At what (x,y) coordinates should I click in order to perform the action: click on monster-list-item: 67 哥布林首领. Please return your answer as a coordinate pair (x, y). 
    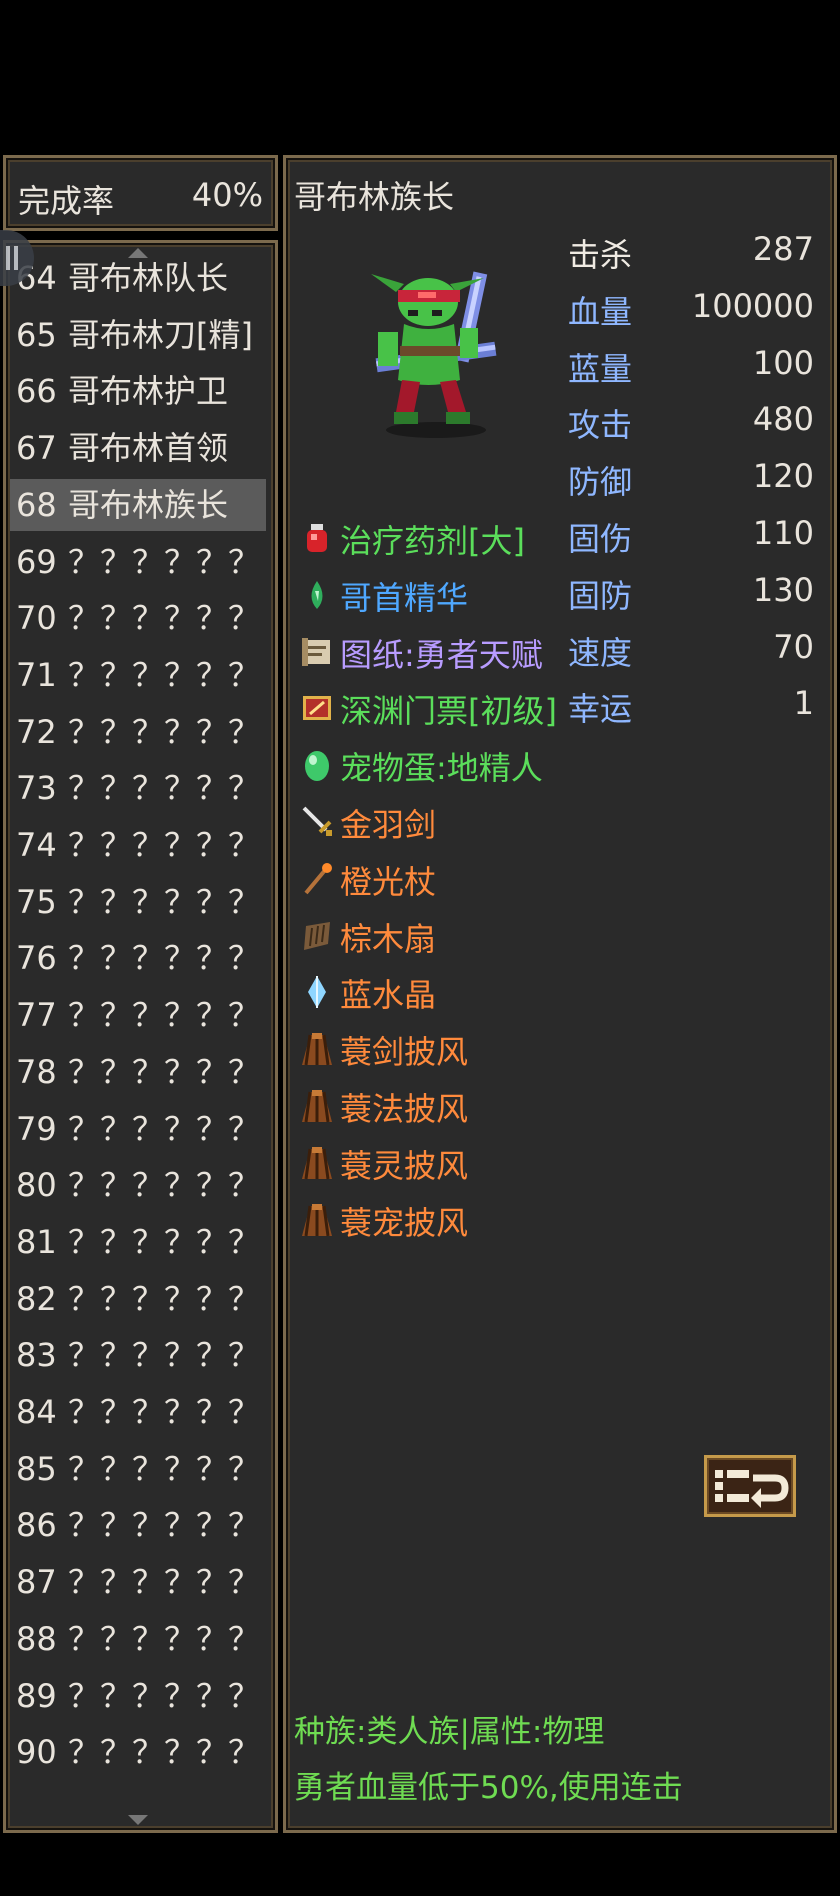
    Looking at the image, I should click on (138, 448).